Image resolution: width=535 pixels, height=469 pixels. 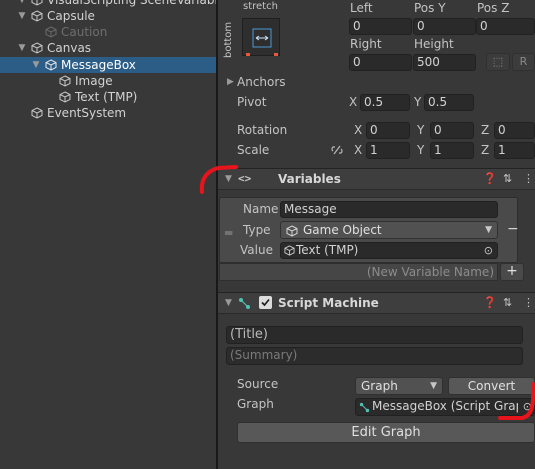 What do you see at coordinates (228, 39) in the screenshot?
I see `anchor-preset-bottom-label: bottom` at bounding box center [228, 39].